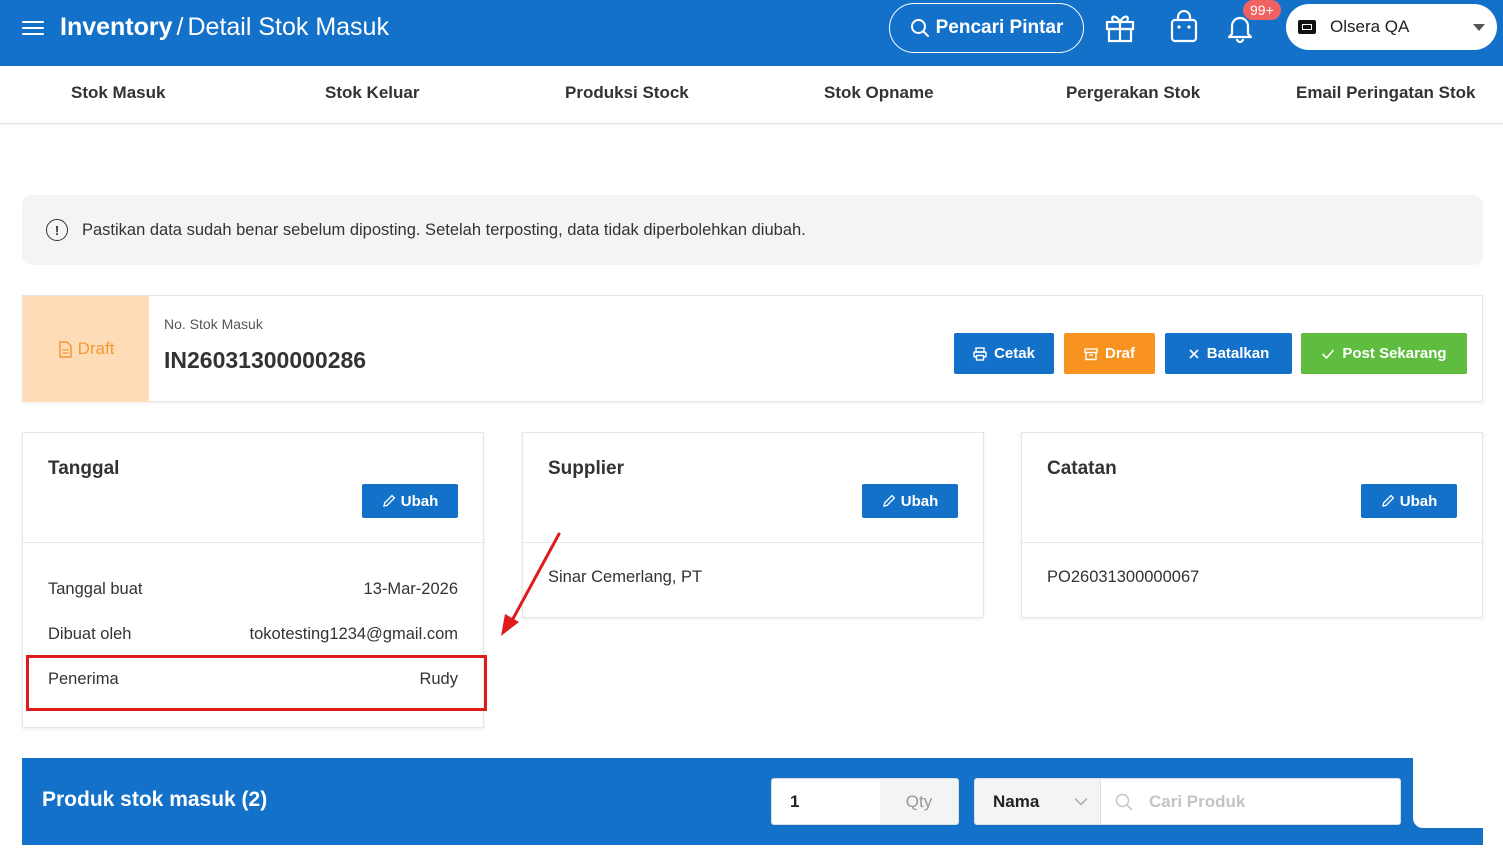 This screenshot has width=1503, height=859. I want to click on search-by-value: Nama, so click(1016, 801).